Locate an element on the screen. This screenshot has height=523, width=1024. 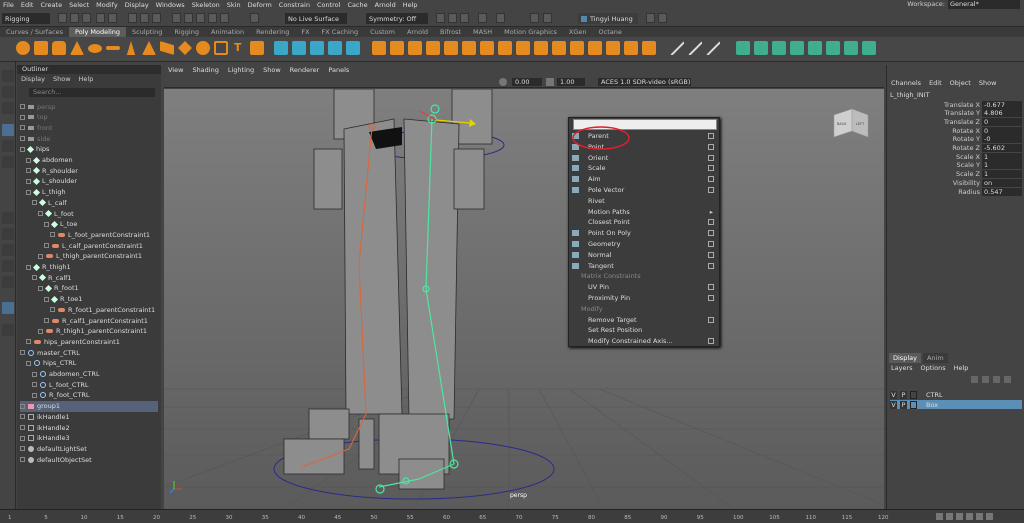
snap-point-icon is located at coordinates (200, 18).